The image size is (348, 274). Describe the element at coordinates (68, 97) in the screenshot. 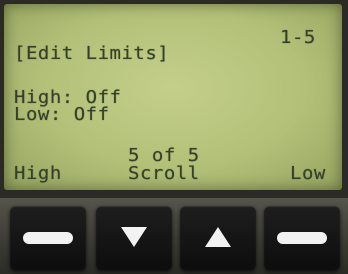

I see `high-limit-value: High: Off` at that location.